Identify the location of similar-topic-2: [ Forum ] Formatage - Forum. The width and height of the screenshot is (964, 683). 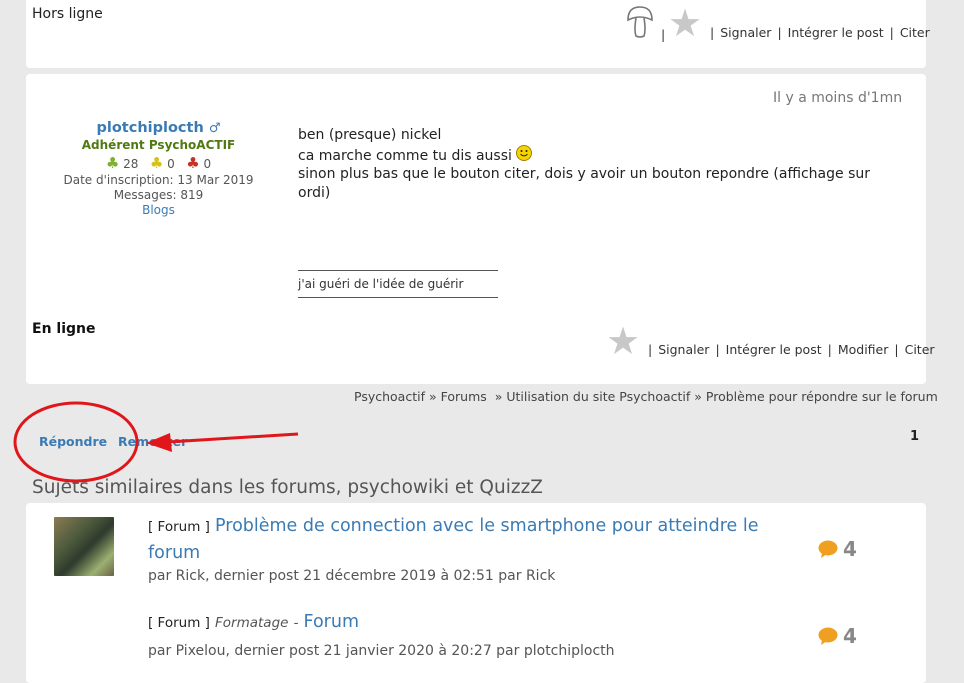
(254, 622).